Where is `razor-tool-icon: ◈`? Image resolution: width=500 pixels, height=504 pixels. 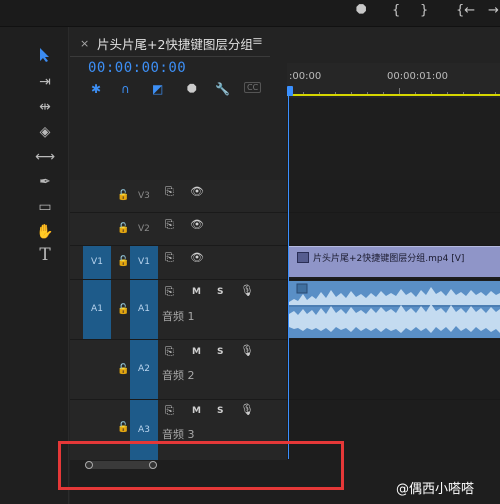
razor-tool-icon: ◈ is located at coordinates (45, 132).